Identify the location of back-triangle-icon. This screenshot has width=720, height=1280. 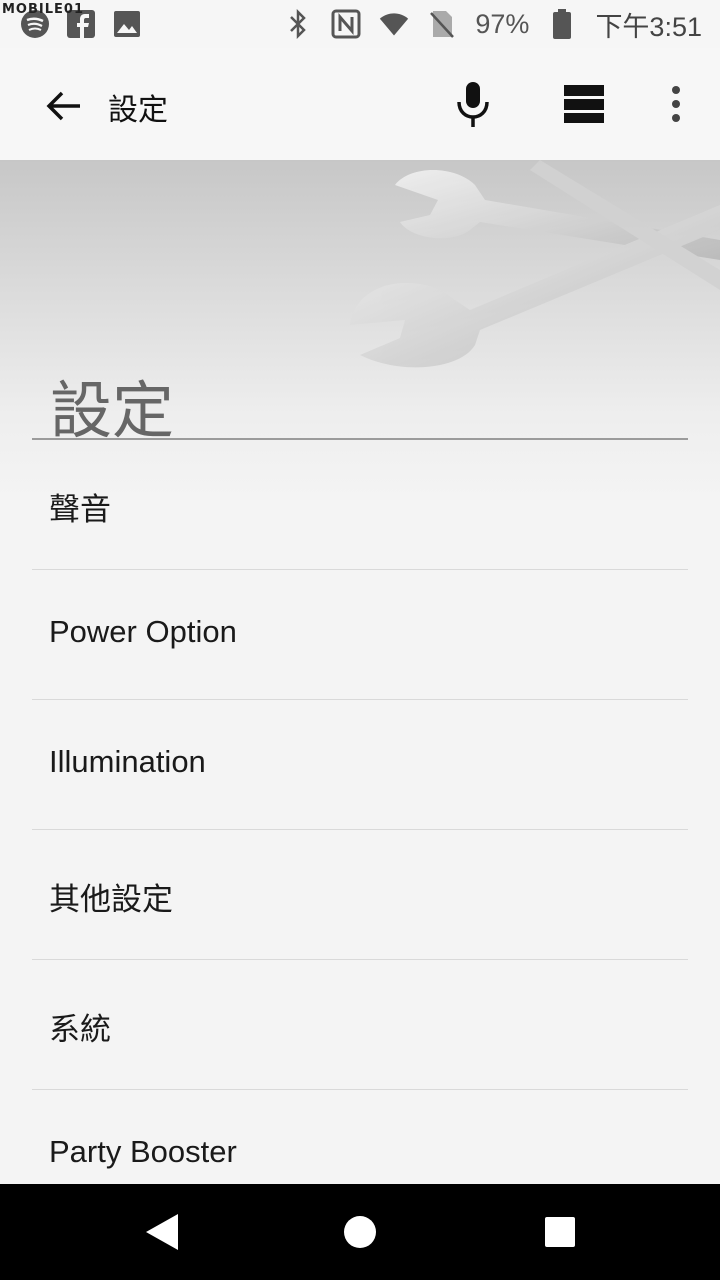
(162, 1232).